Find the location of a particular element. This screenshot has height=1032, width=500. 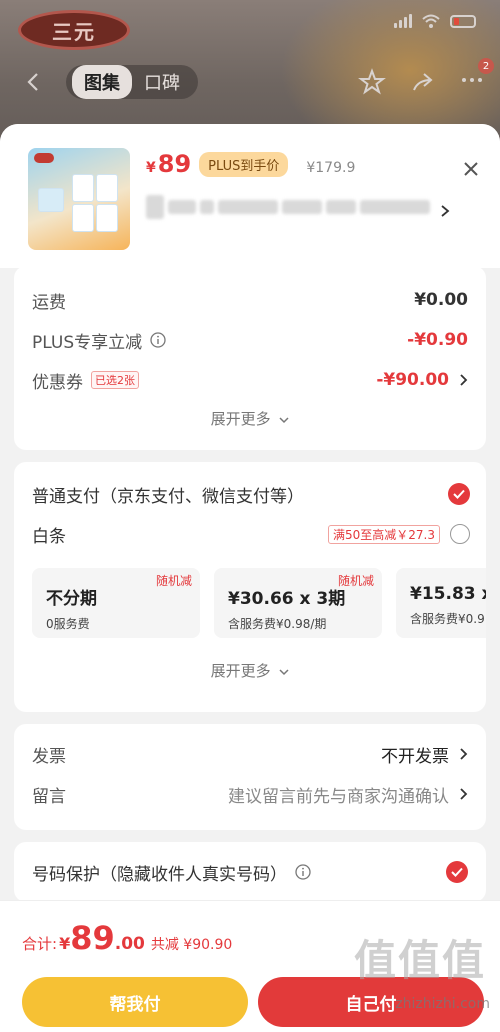

plan-fee: 含服务费¥0.98/期 is located at coordinates (277, 624).